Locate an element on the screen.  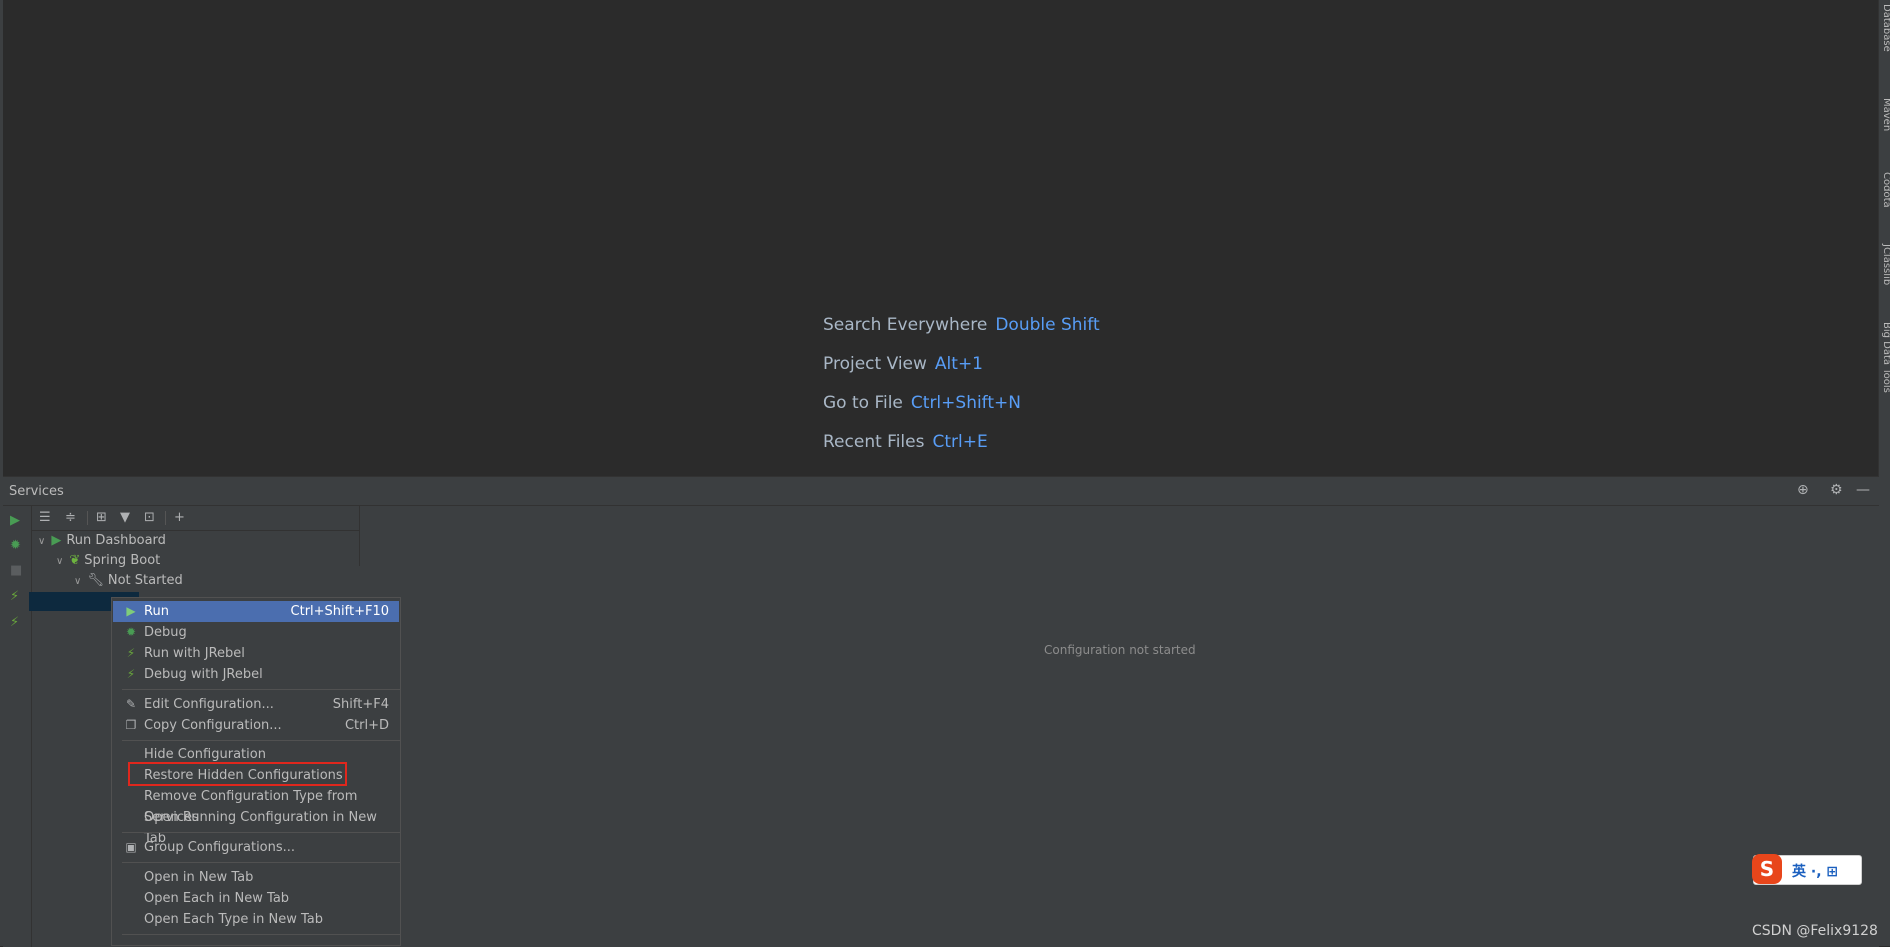
add-service-icon: + is located at coordinates (179, 517).